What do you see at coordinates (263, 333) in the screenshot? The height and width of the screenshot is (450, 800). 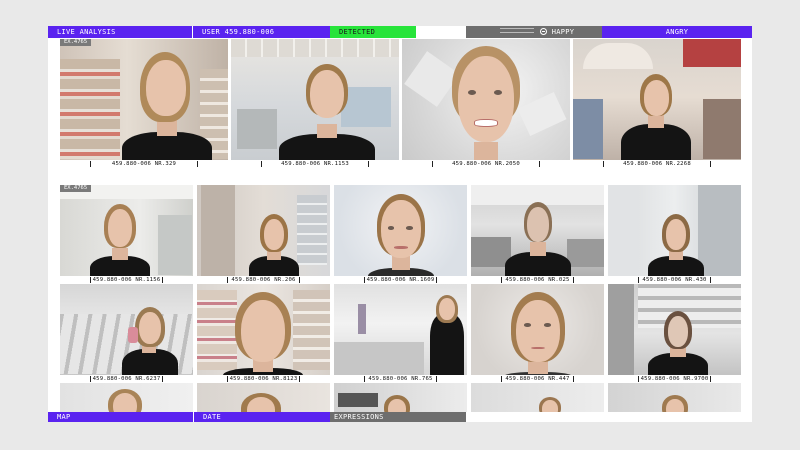 I see `video-tile: 459.880-006 NR.8123` at bounding box center [263, 333].